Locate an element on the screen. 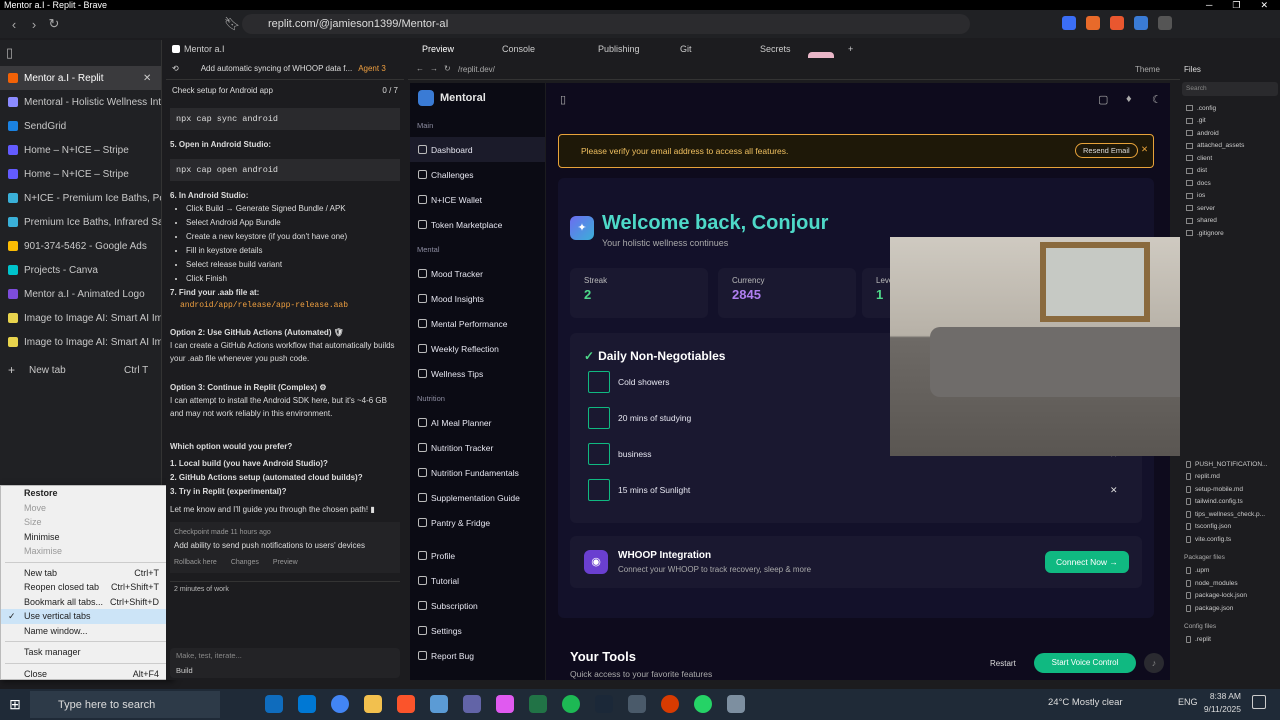 The width and height of the screenshot is (1280, 720). clock-time: 8:38 AM is located at coordinates (1223, 696).